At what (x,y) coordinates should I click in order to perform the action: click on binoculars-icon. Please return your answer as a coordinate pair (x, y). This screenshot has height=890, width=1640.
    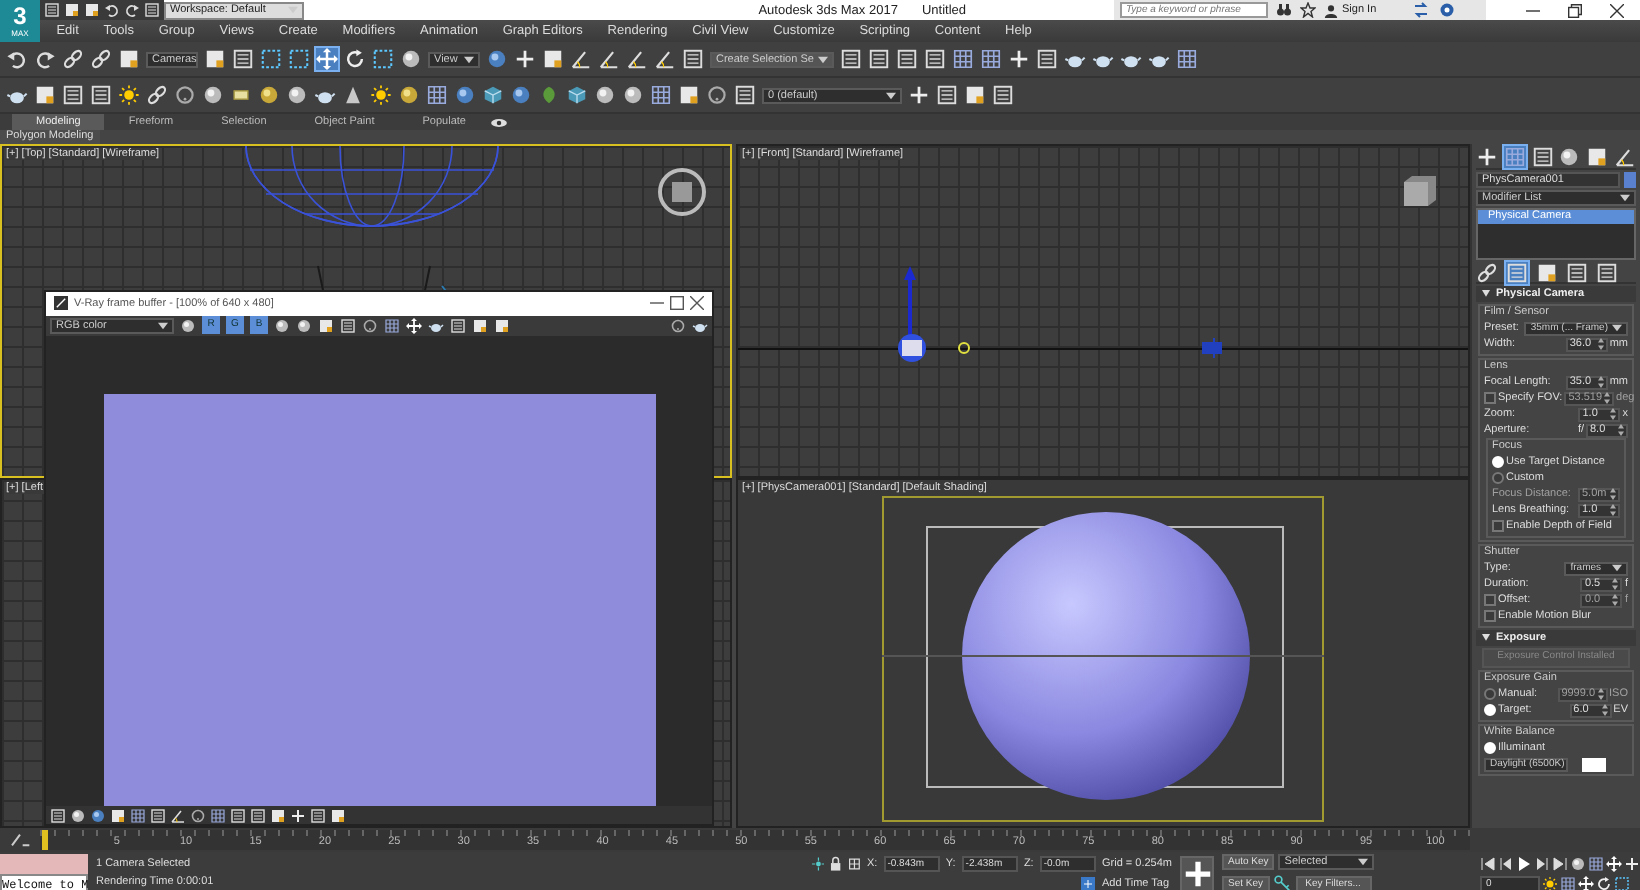
    Looking at the image, I should click on (1284, 10).